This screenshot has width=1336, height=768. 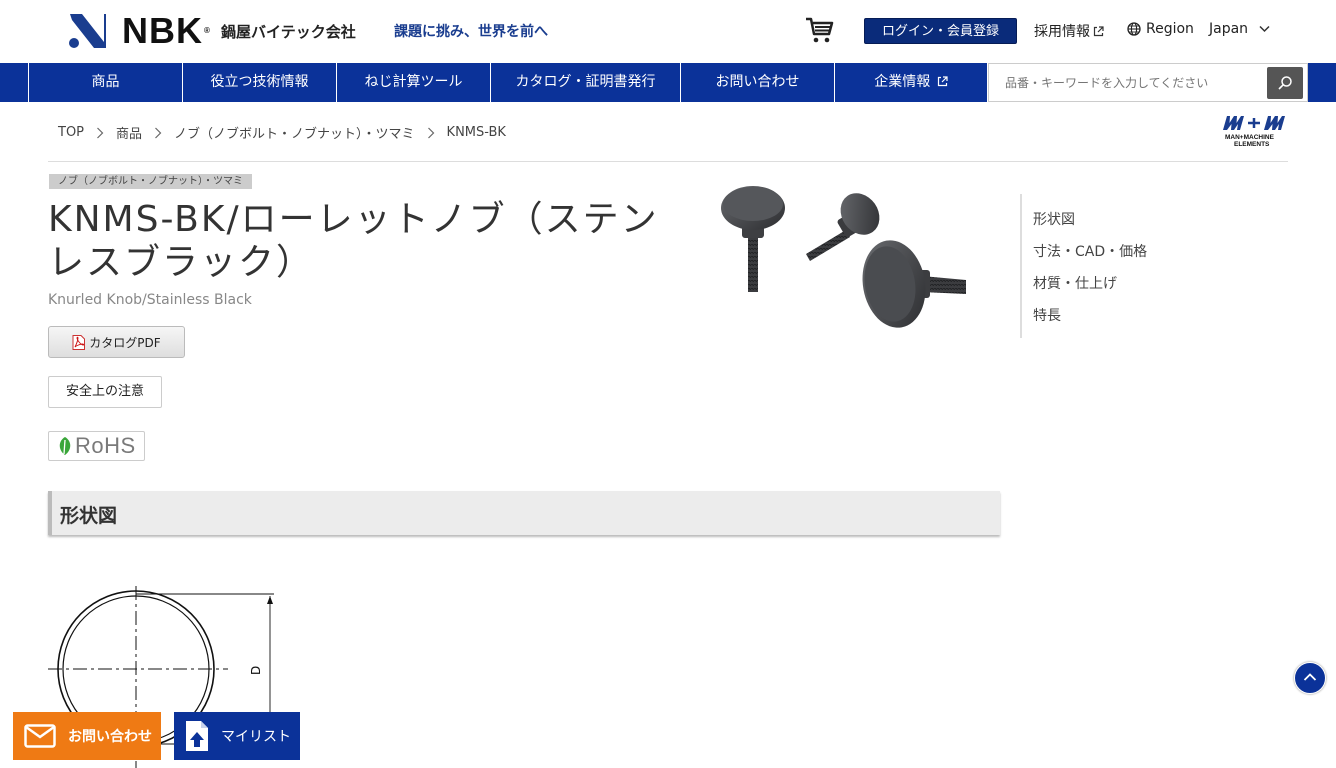 I want to click on product-subtitle: Knurled Knob/Stainless Black, so click(x=150, y=300).